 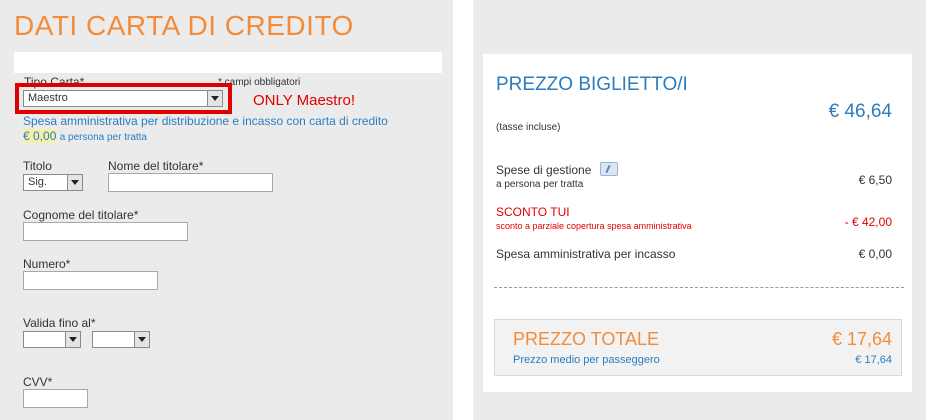 I want to click on title-select: Sig., so click(x=53, y=182).